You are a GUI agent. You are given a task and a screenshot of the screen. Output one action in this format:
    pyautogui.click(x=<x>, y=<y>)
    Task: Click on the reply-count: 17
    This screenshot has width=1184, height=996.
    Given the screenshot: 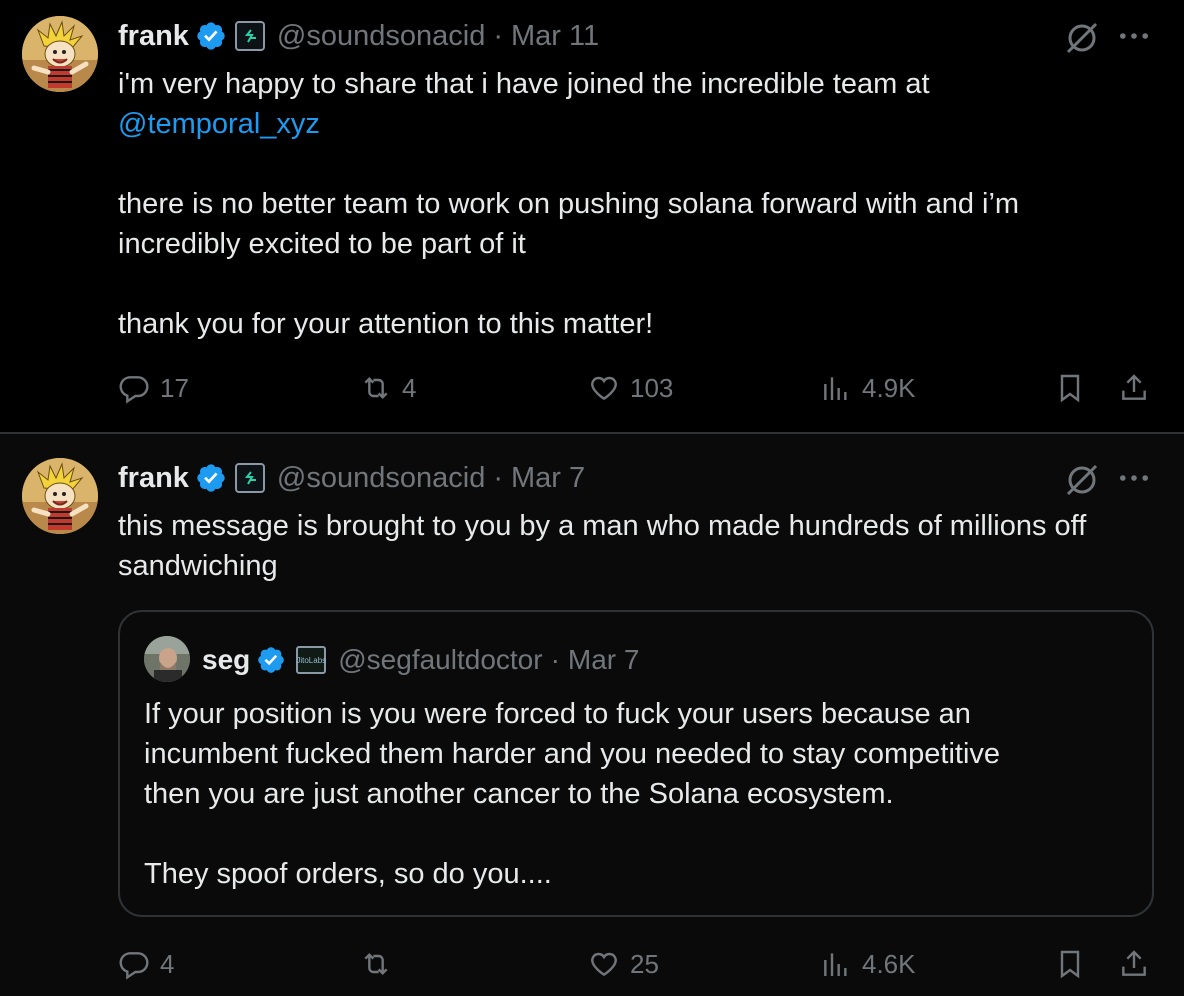 What is the action you would take?
    pyautogui.click(x=174, y=387)
    